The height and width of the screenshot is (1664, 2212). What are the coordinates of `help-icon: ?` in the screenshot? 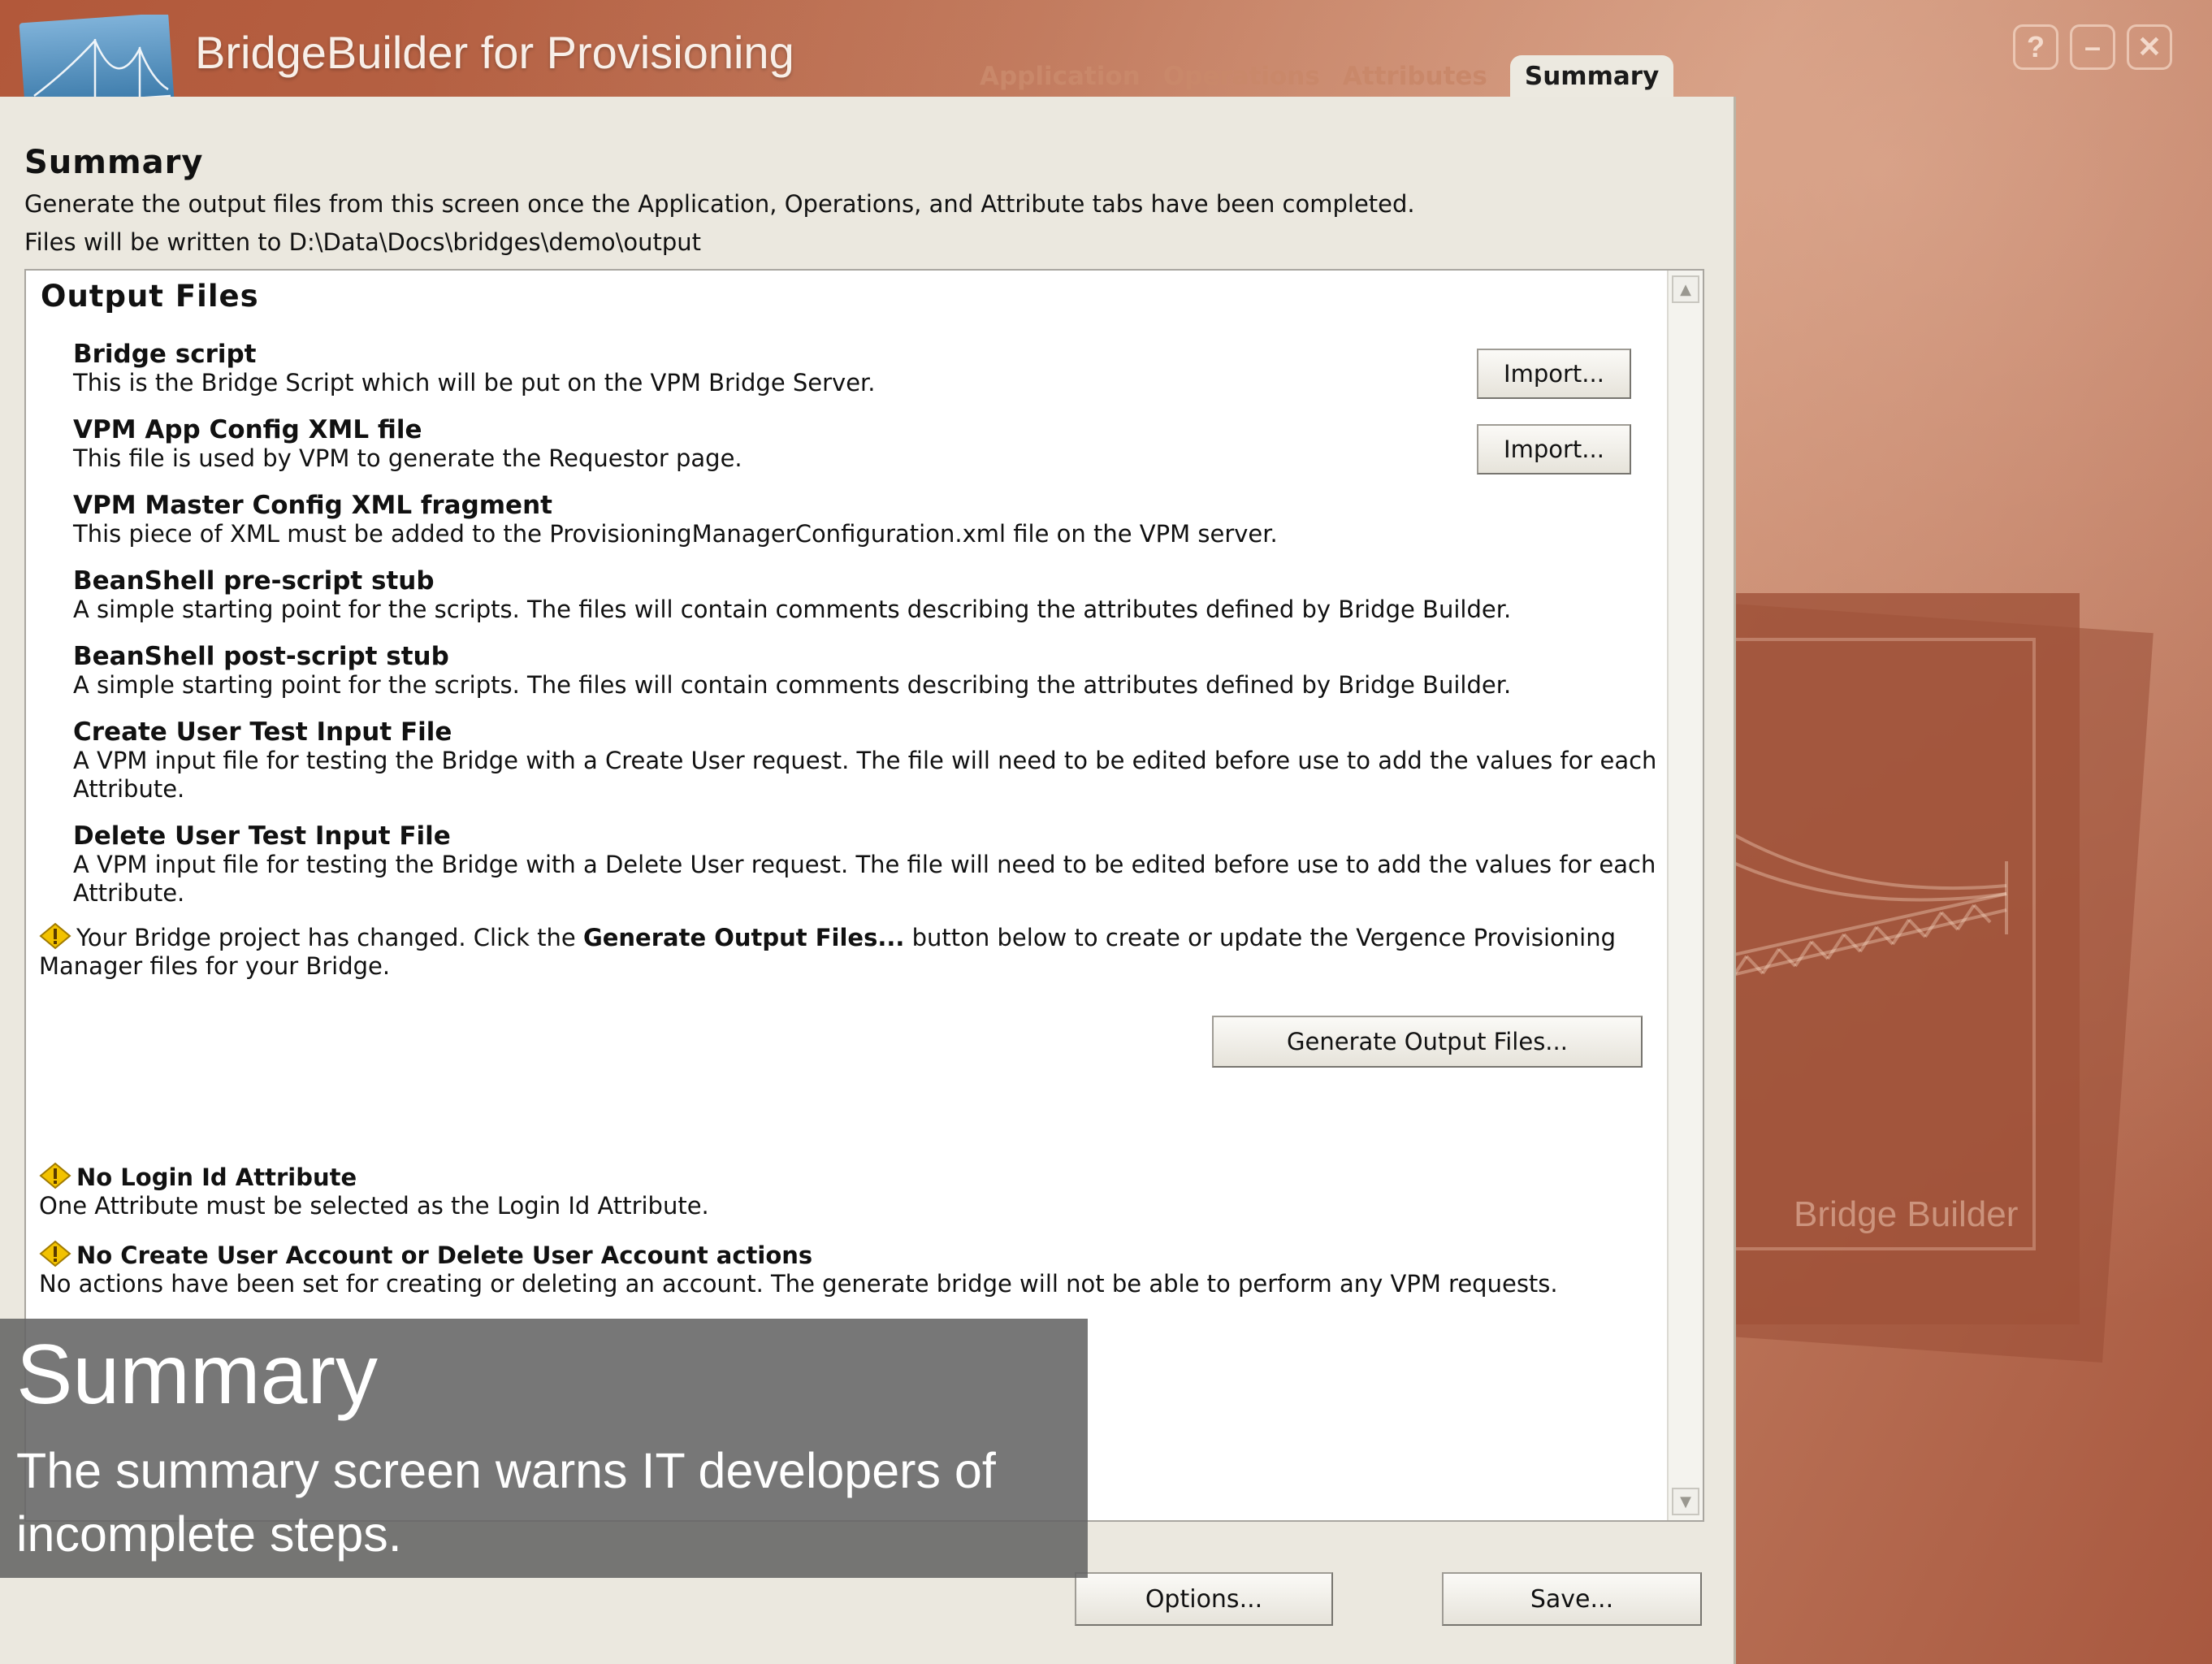 It's located at (2035, 47).